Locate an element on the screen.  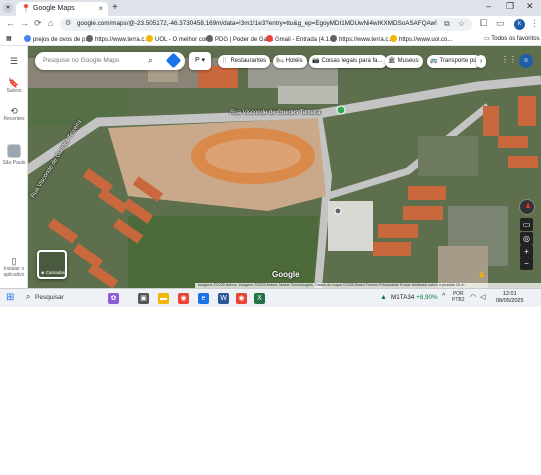
tray-overflow-icon: ^ is located at coordinates (443, 296).